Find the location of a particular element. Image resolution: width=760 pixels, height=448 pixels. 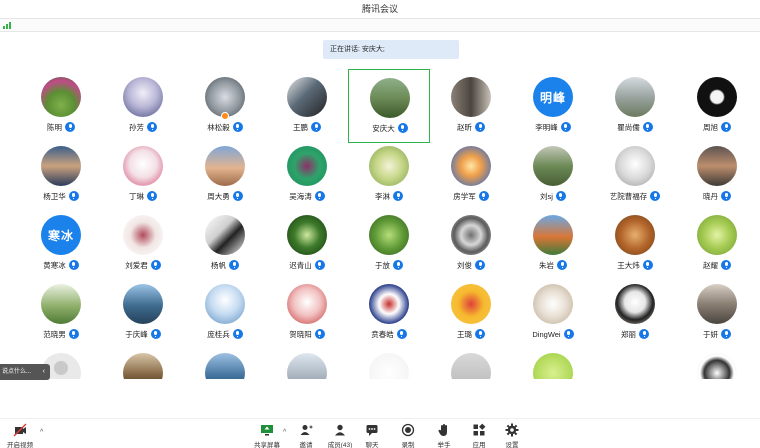

participant-name: 李明峰 is located at coordinates (546, 127).